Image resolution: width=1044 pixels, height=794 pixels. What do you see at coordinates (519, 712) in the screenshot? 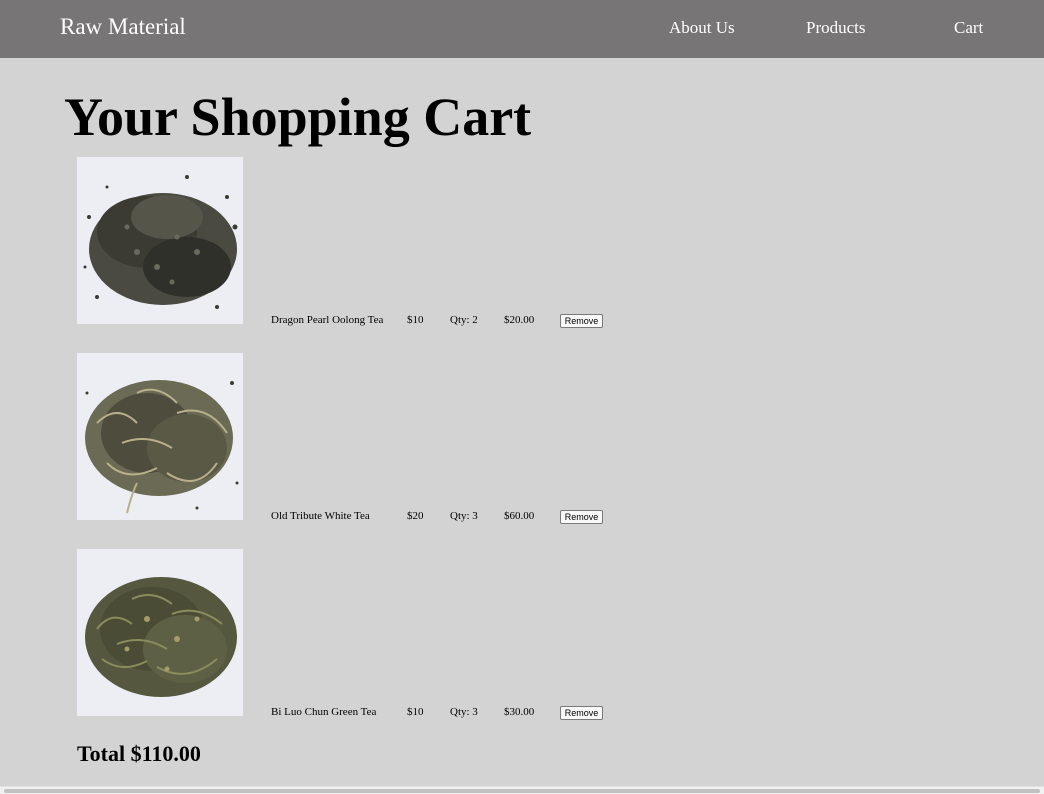
I see `item-subtotal: $30.00` at bounding box center [519, 712].